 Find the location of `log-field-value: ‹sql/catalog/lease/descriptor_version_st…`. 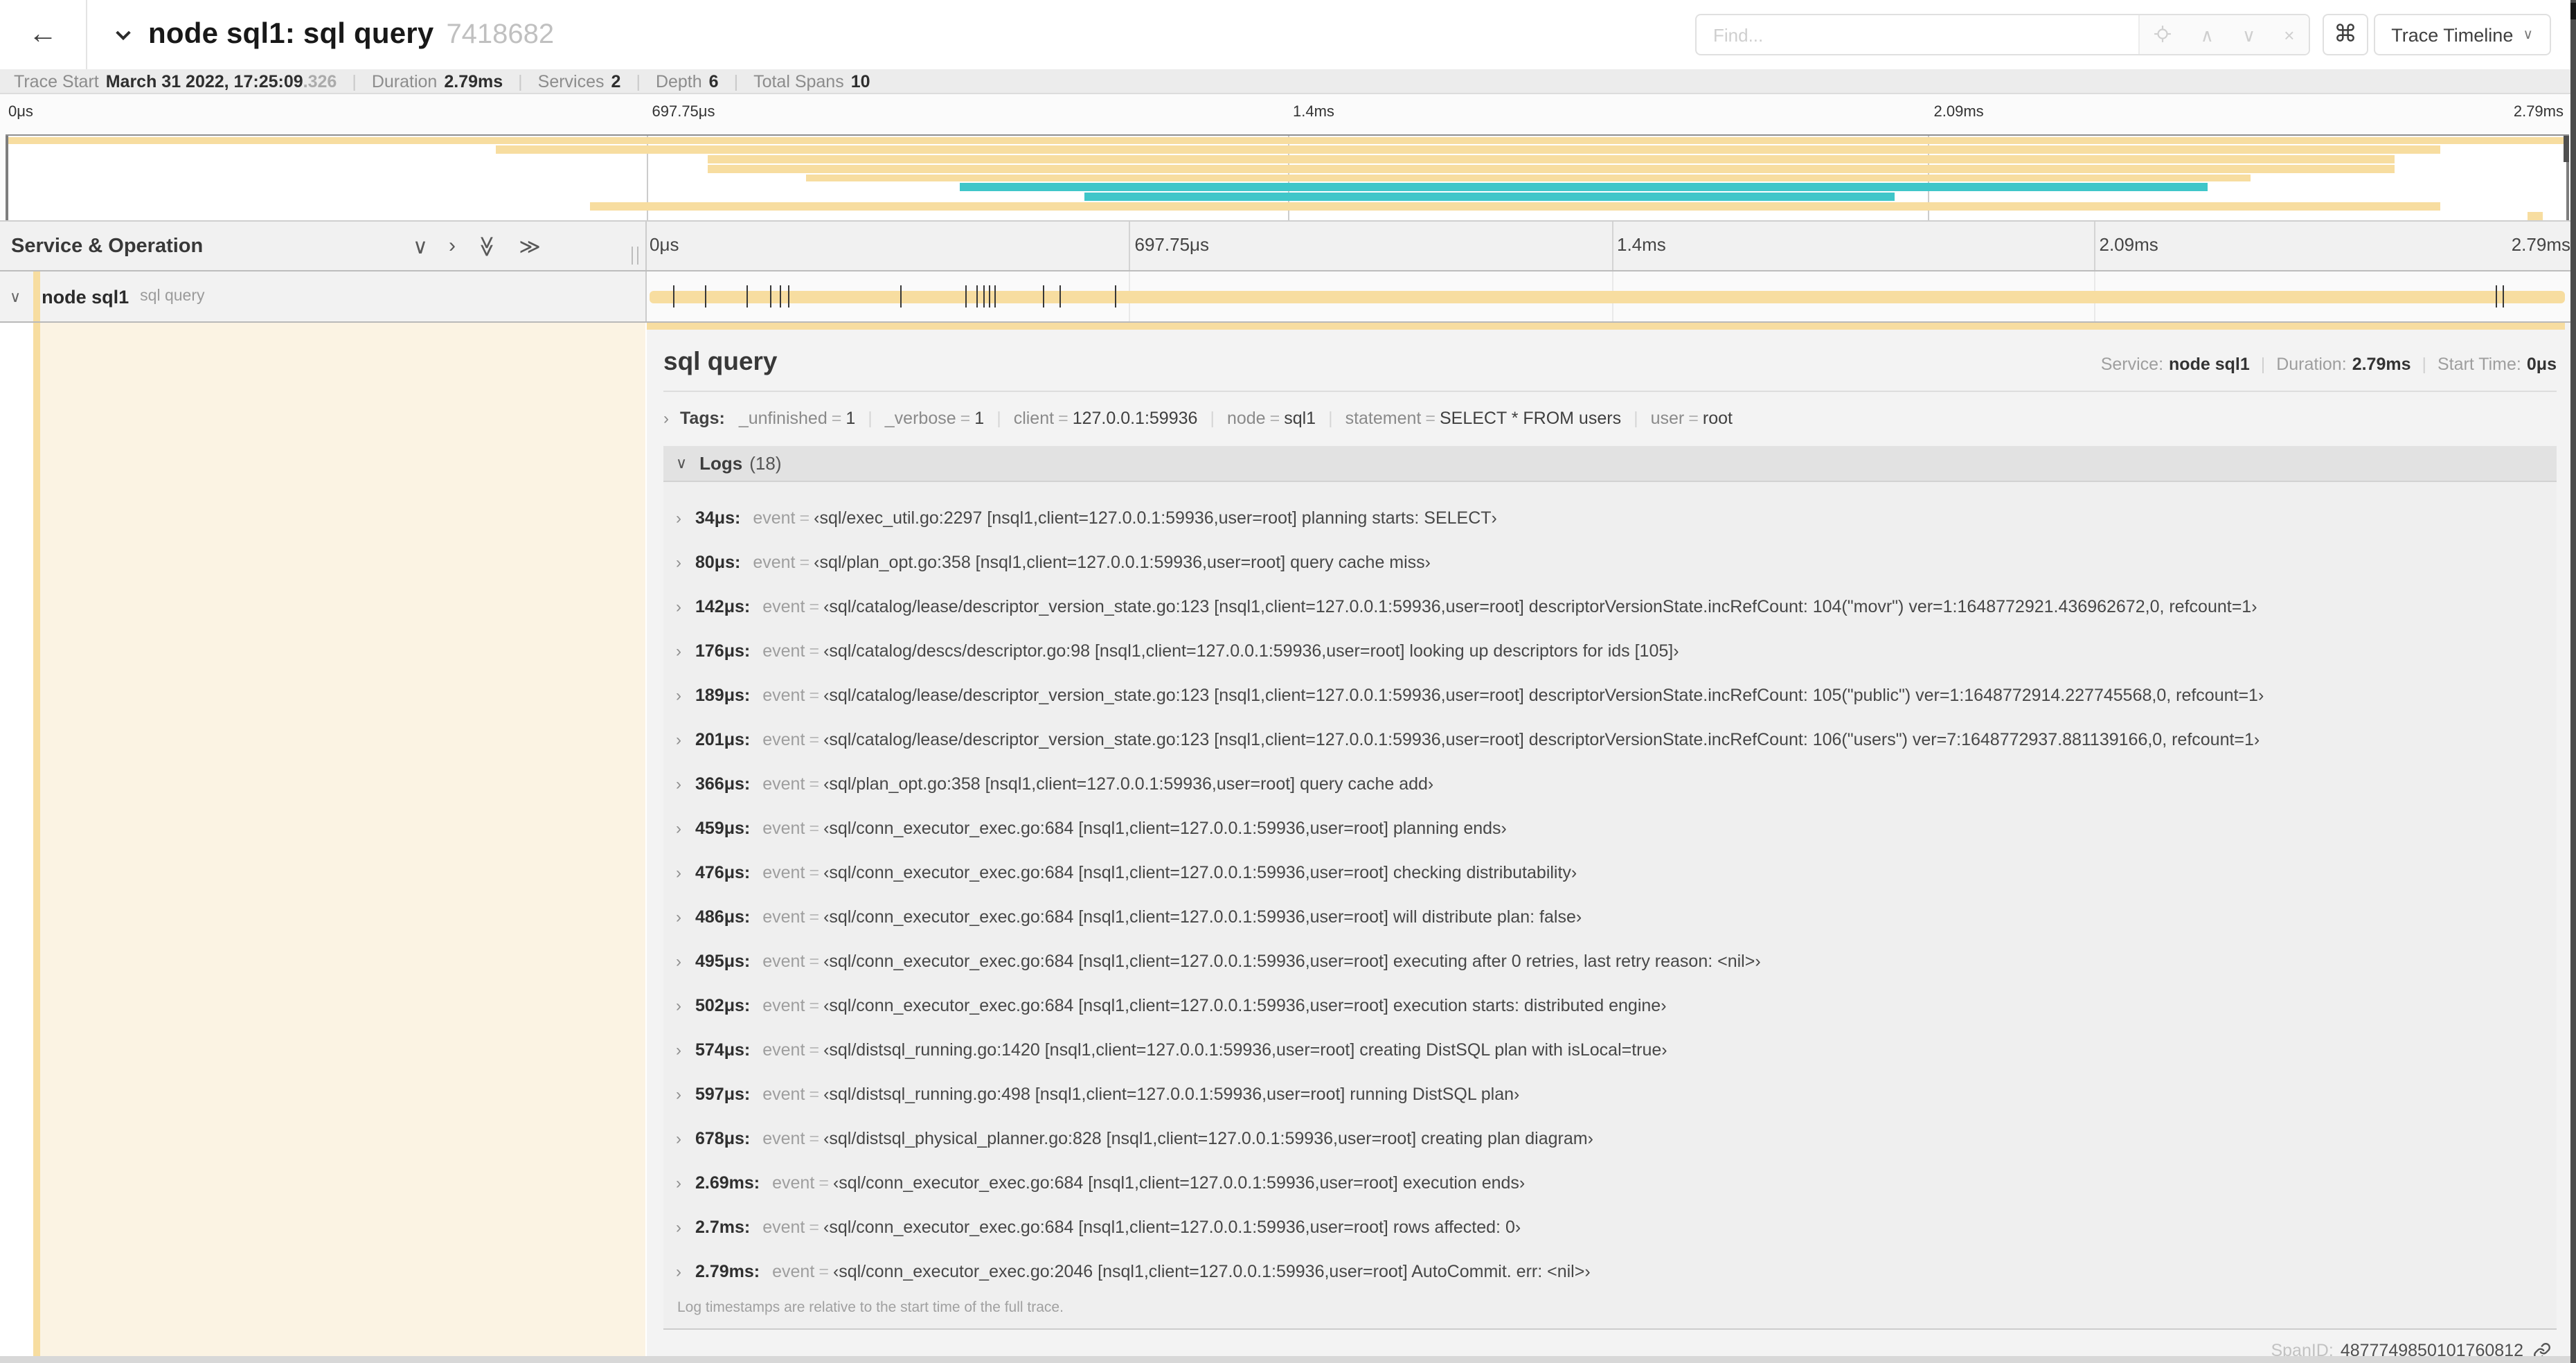

log-field-value: ‹sql/catalog/lease/descriptor_version_st… is located at coordinates (1544, 696).